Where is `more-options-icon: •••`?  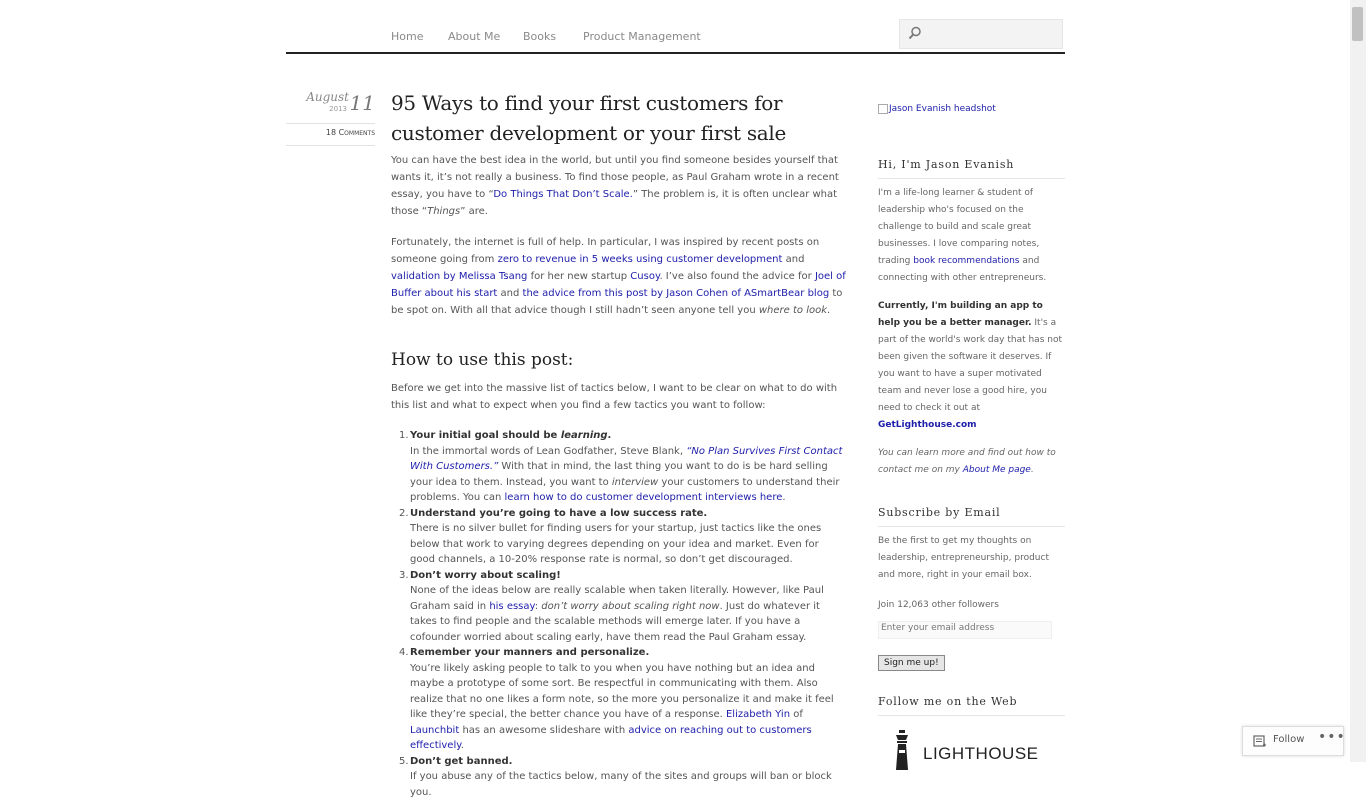 more-options-icon: ••• is located at coordinates (1332, 737).